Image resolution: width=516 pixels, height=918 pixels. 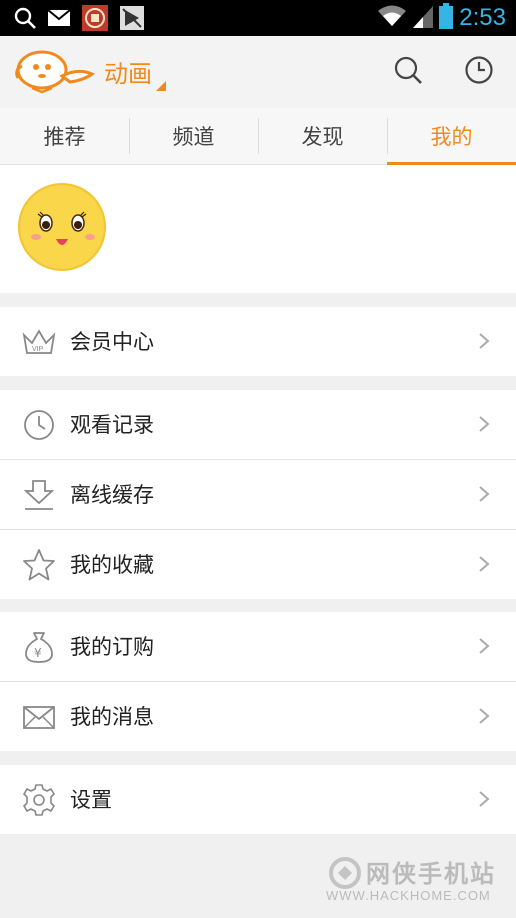 I want to click on search-notification-icon, so click(x=25, y=20).